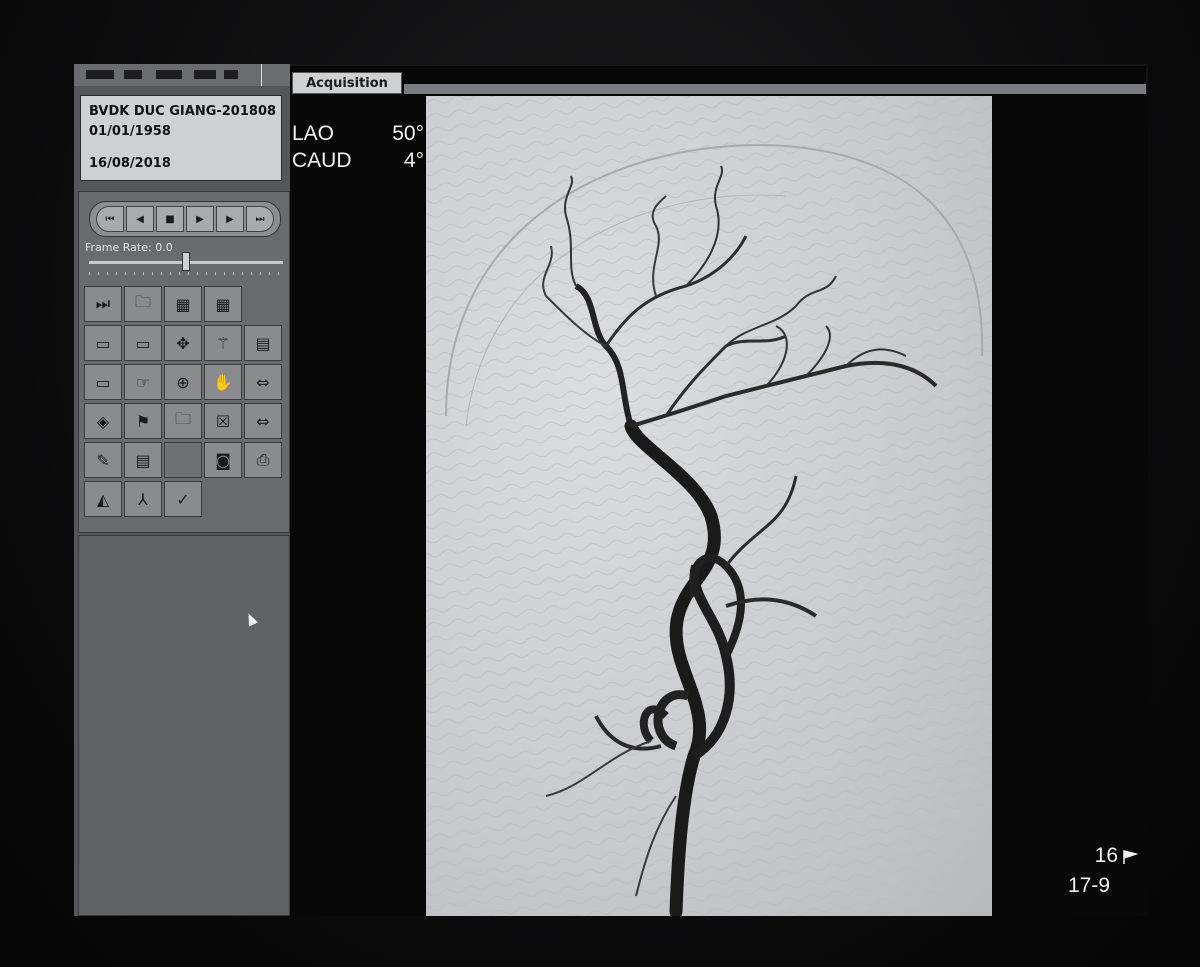  I want to click on move-cross-button: ✥, so click(183, 343).